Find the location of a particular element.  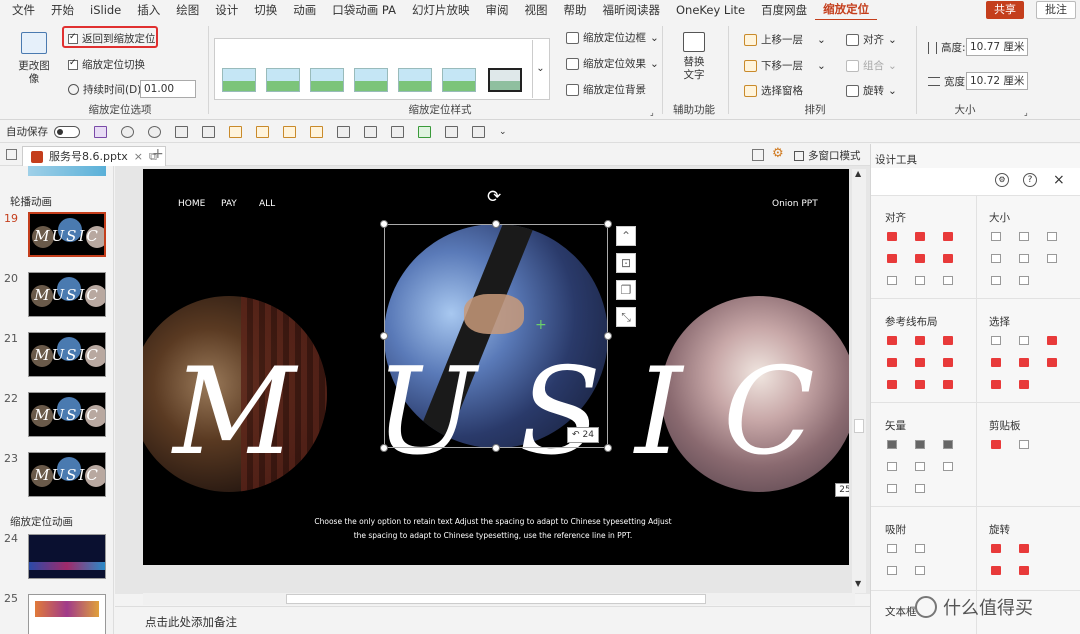

new-tab-icon: + is located at coordinates (158, 154).